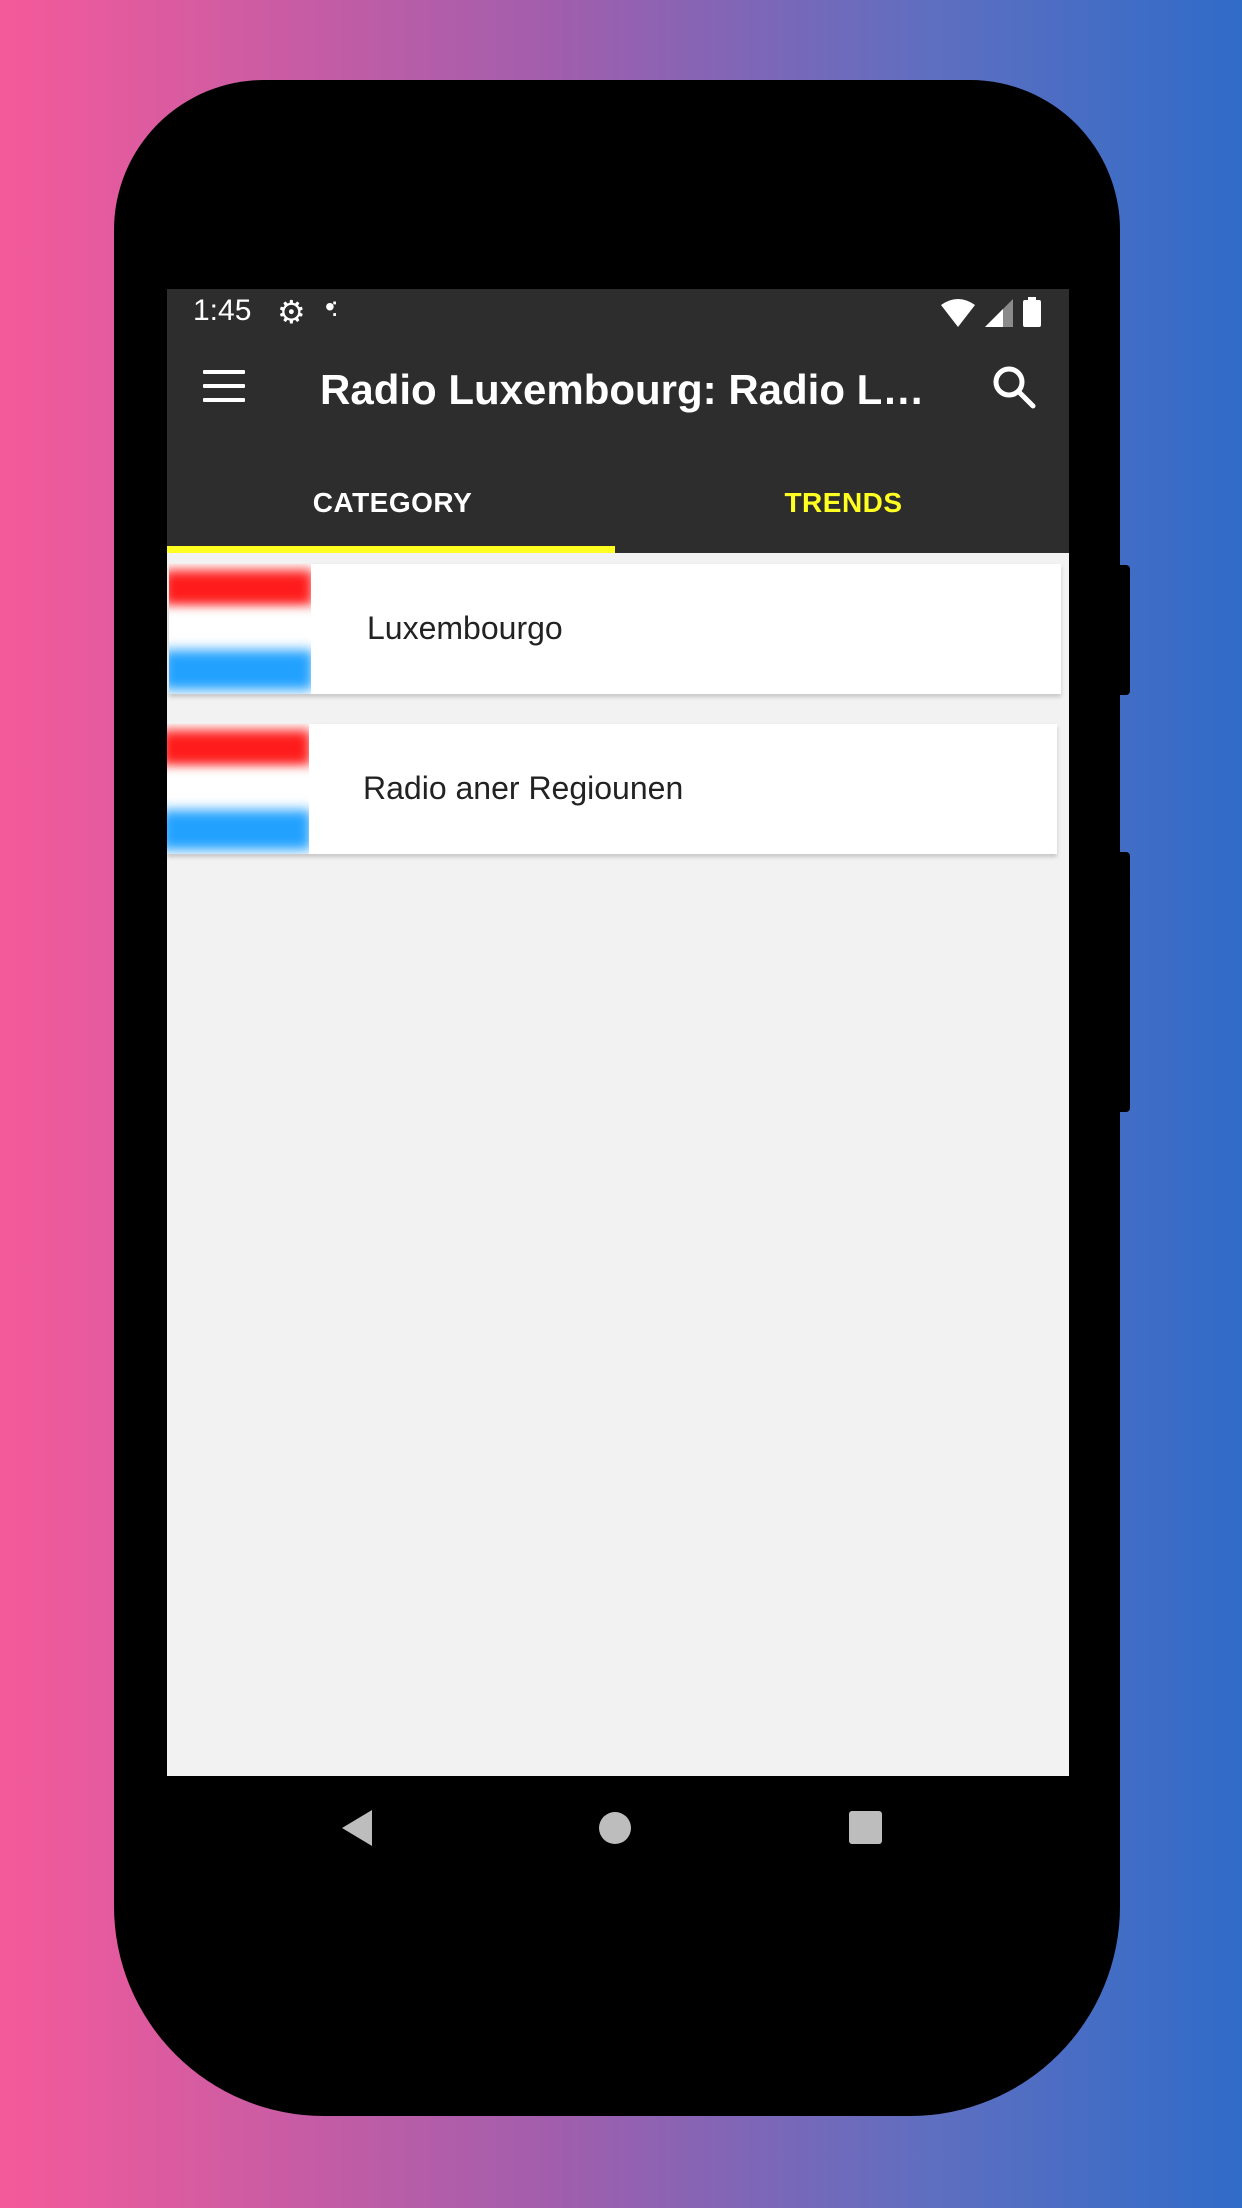 The width and height of the screenshot is (1242, 2208). I want to click on list-item: Radio aner Regiounen, so click(612, 789).